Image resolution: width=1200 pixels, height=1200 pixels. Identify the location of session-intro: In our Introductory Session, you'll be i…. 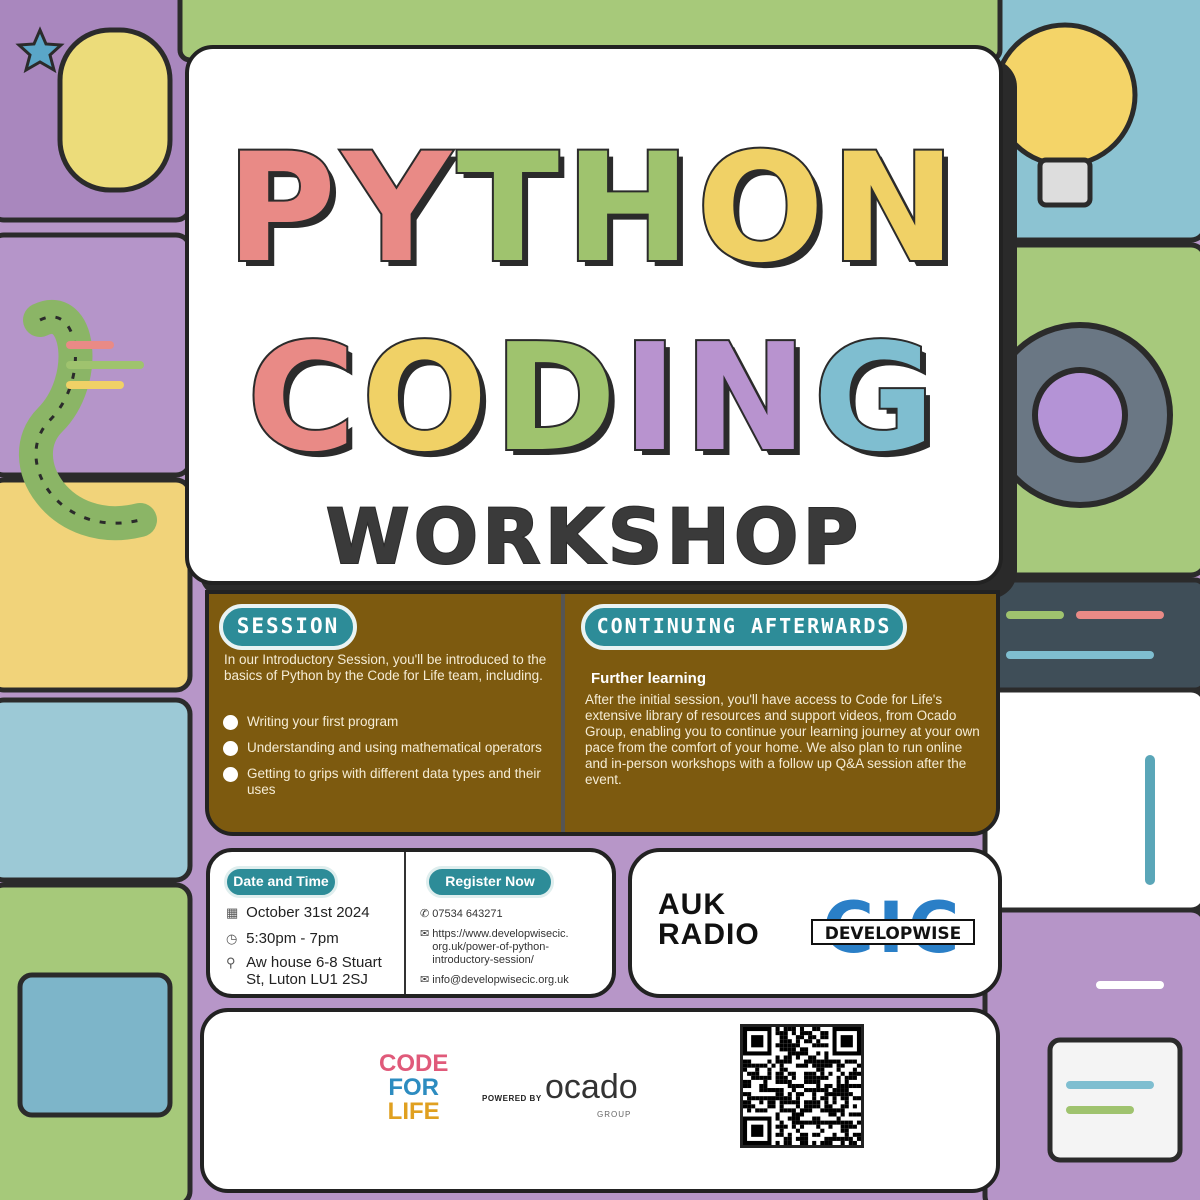
(385, 667).